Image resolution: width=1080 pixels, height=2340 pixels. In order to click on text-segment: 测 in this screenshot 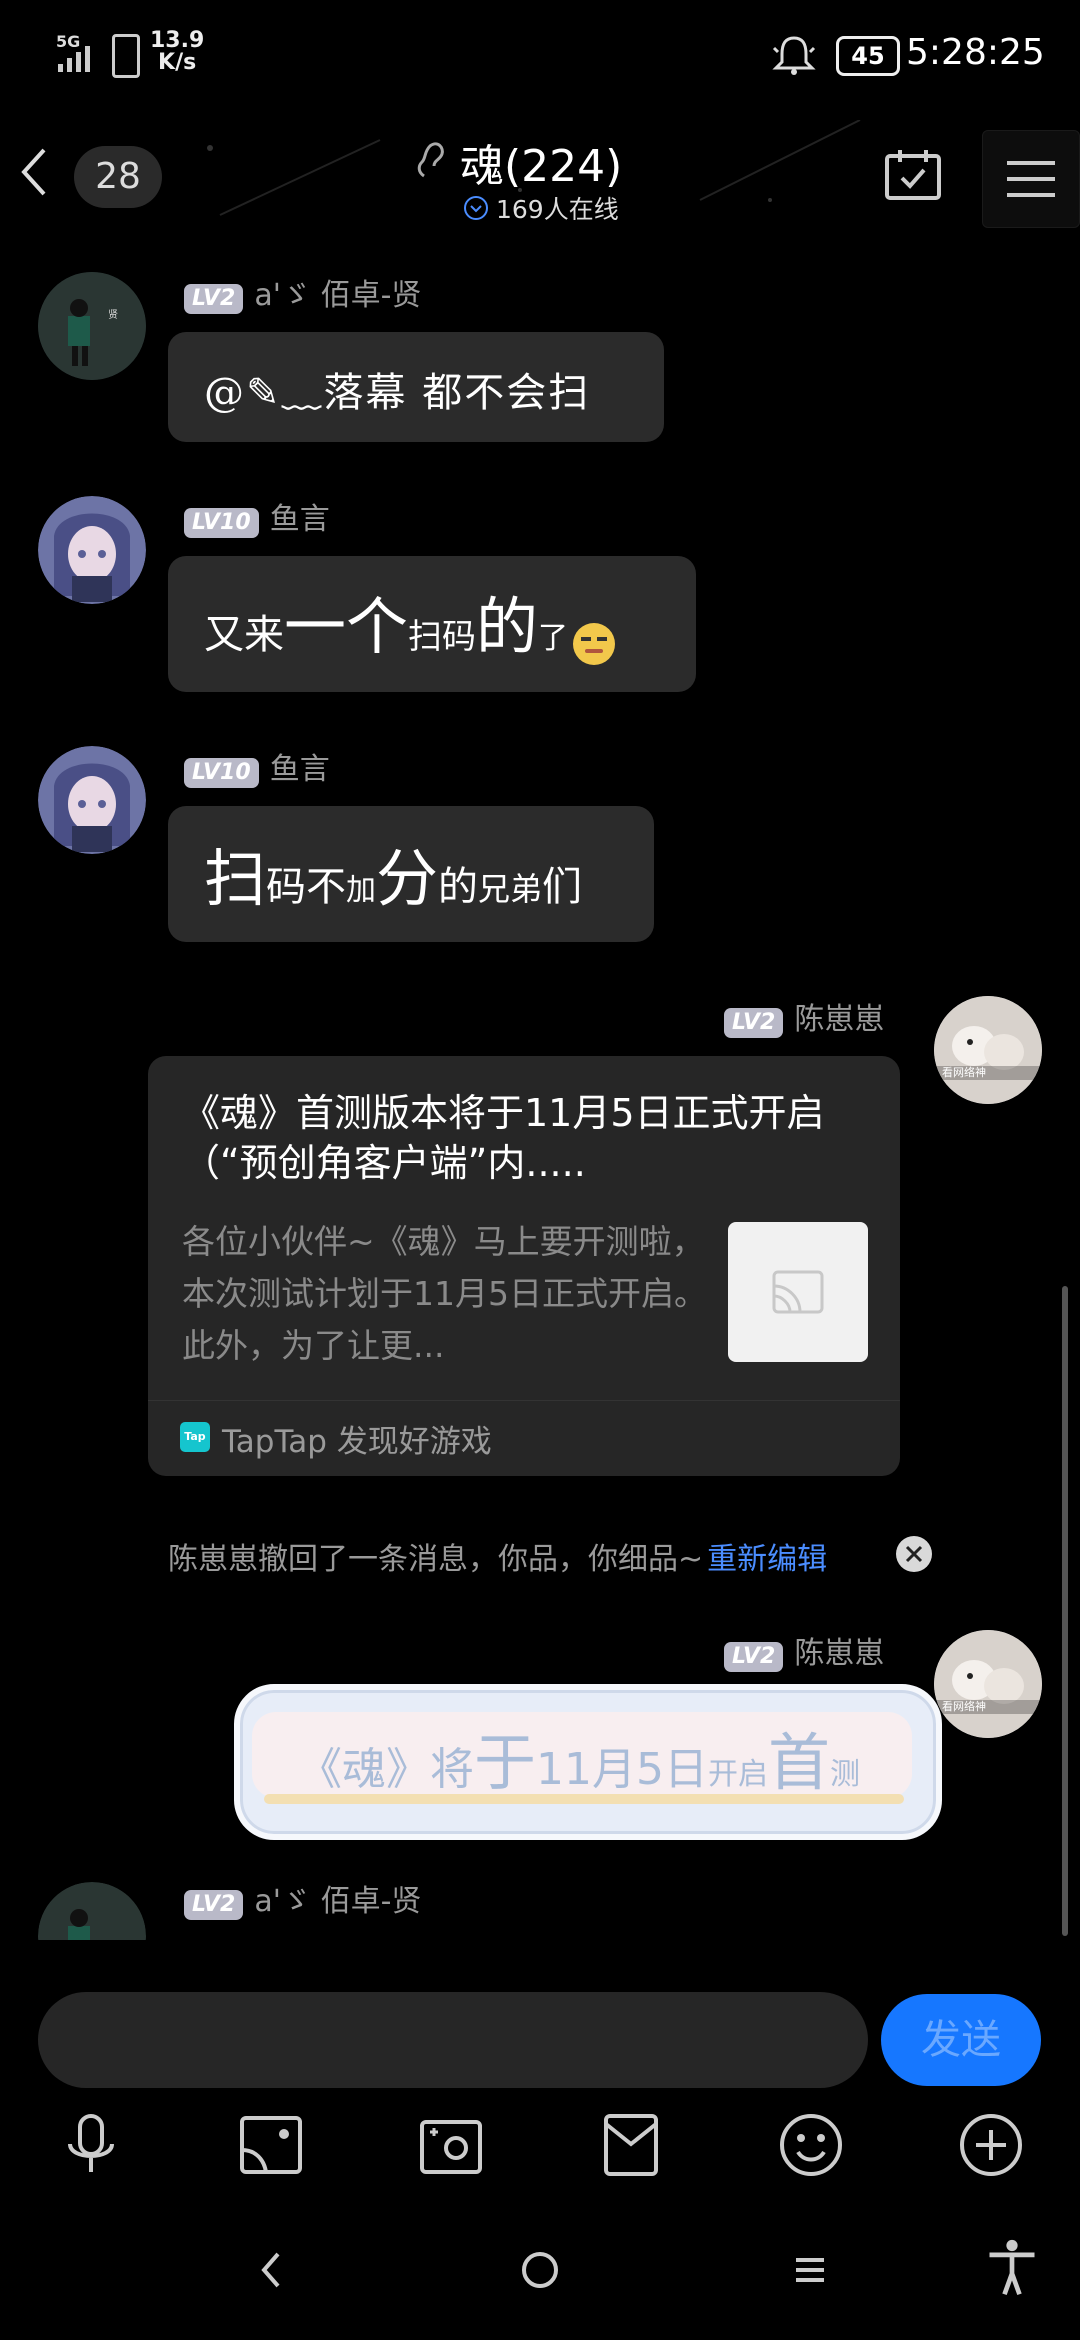, I will do `click(845, 1774)`.